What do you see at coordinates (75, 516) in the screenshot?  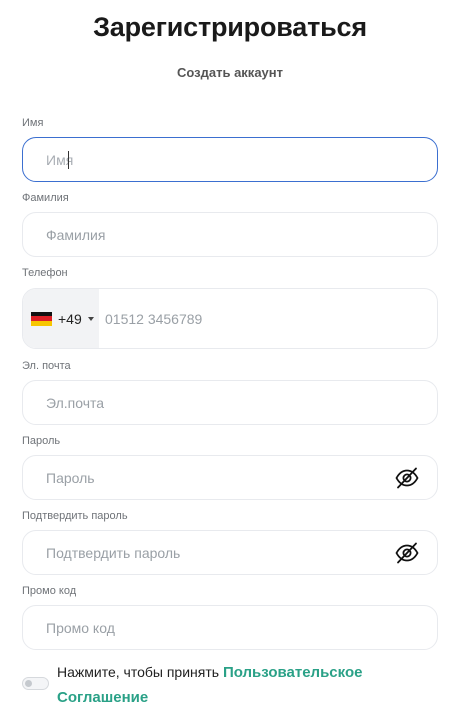 I see `confirm-password-label: Подтвердить пароль` at bounding box center [75, 516].